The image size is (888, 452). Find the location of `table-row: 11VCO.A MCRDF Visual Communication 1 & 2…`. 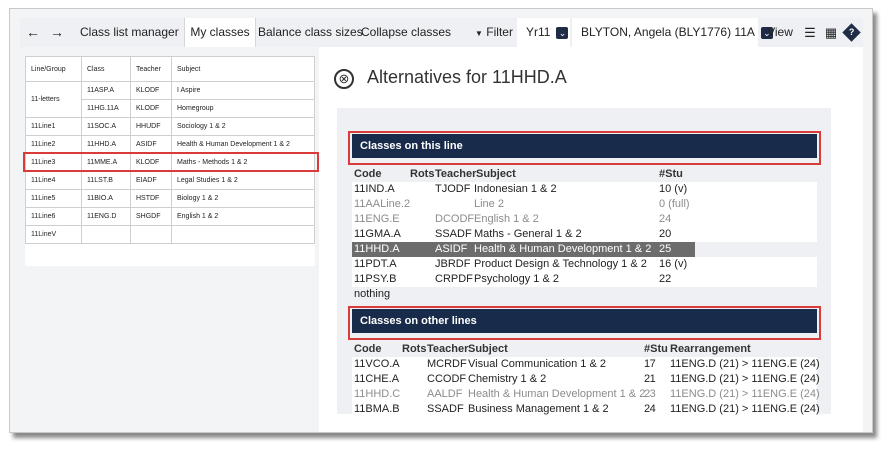

table-row: 11VCO.A MCRDF Visual Communication 1 & 2… is located at coordinates (586, 364).